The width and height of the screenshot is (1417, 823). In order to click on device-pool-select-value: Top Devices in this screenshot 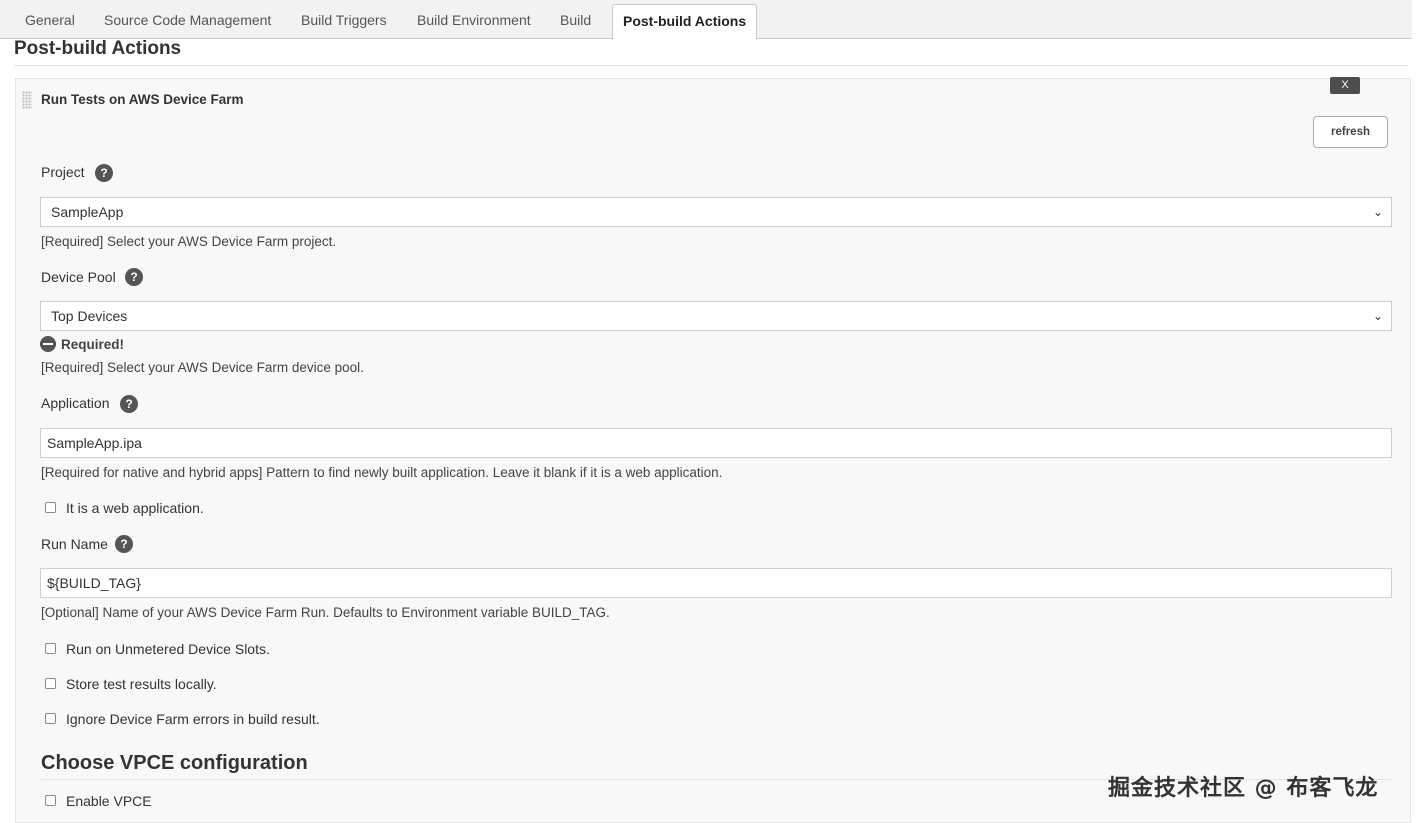, I will do `click(89, 316)`.